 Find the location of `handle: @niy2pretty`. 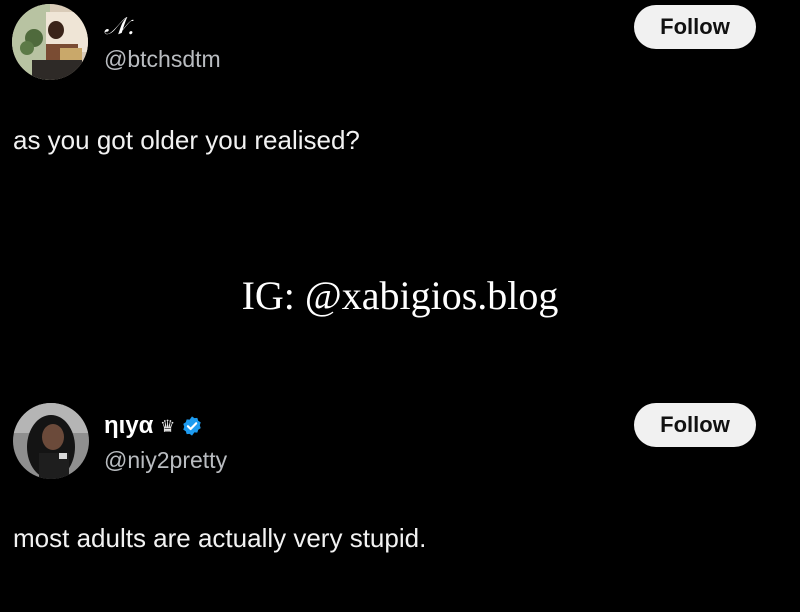

handle: @niy2pretty is located at coordinates (165, 460).